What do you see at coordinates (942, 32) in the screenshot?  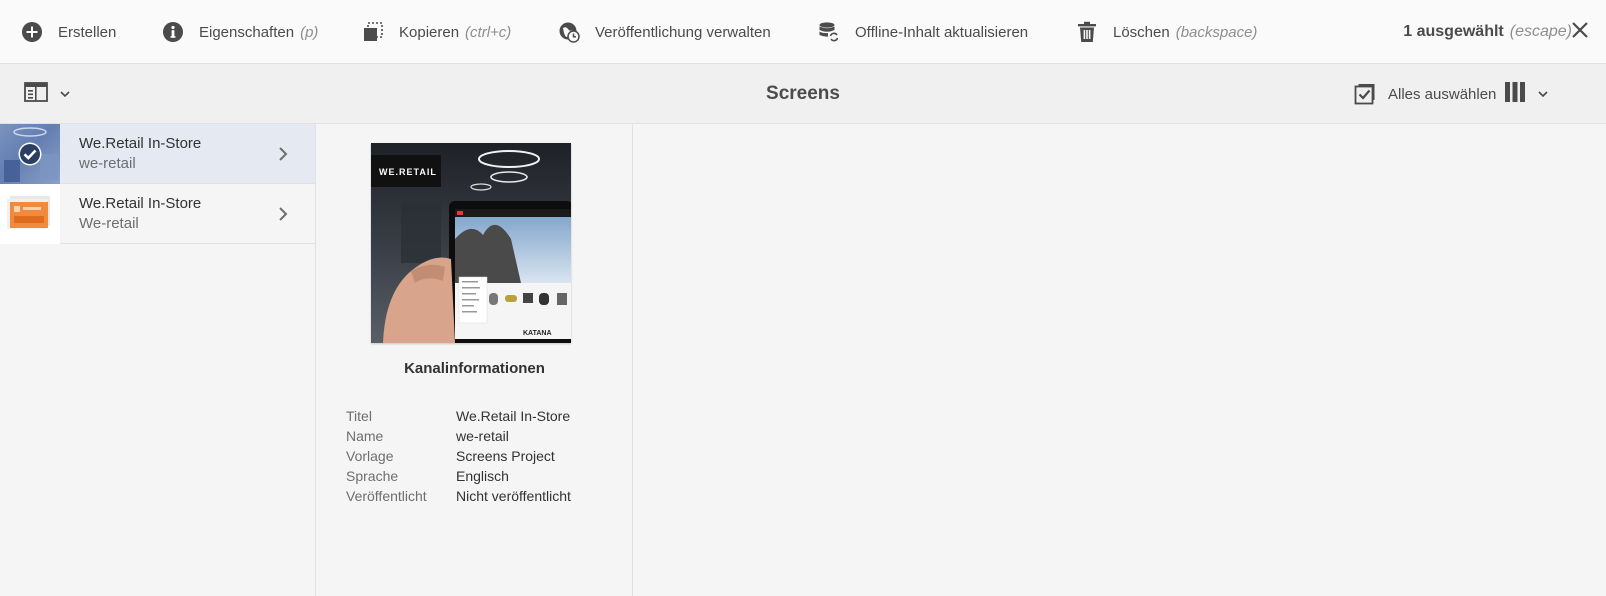 I see `update-offline-content-label: Offline-Inhalt aktualisieren` at bounding box center [942, 32].